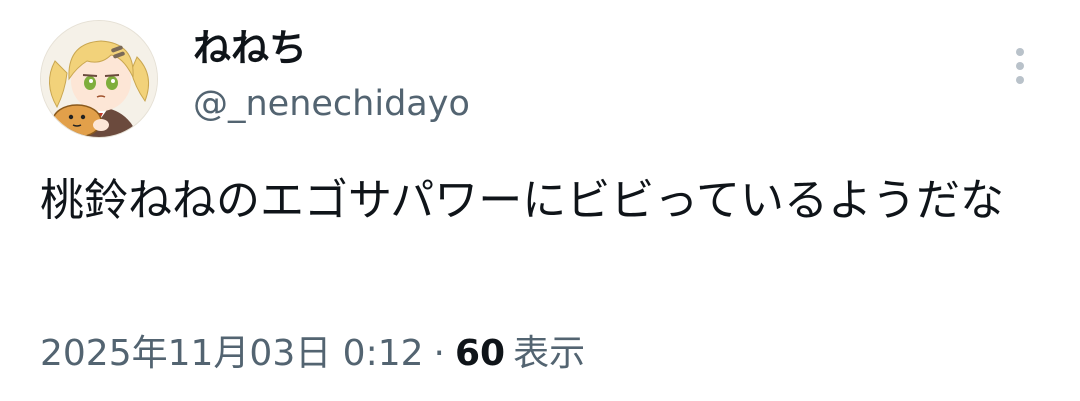  Describe the element at coordinates (480, 353) in the screenshot. I see `views-count: 60` at that location.